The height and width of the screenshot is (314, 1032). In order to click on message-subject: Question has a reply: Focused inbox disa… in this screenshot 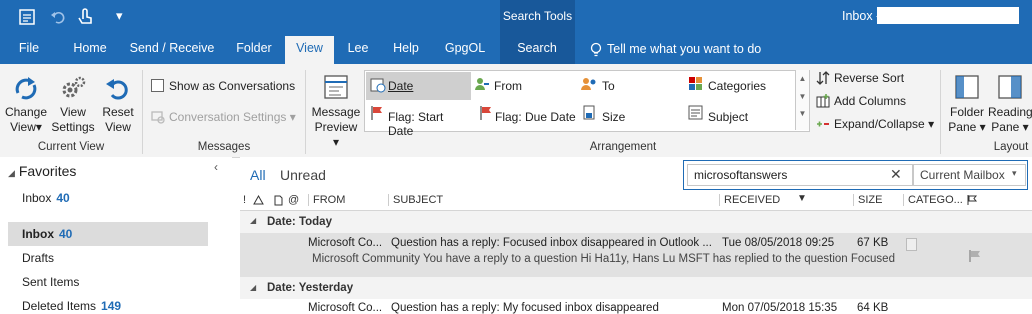, I will do `click(551, 243)`.